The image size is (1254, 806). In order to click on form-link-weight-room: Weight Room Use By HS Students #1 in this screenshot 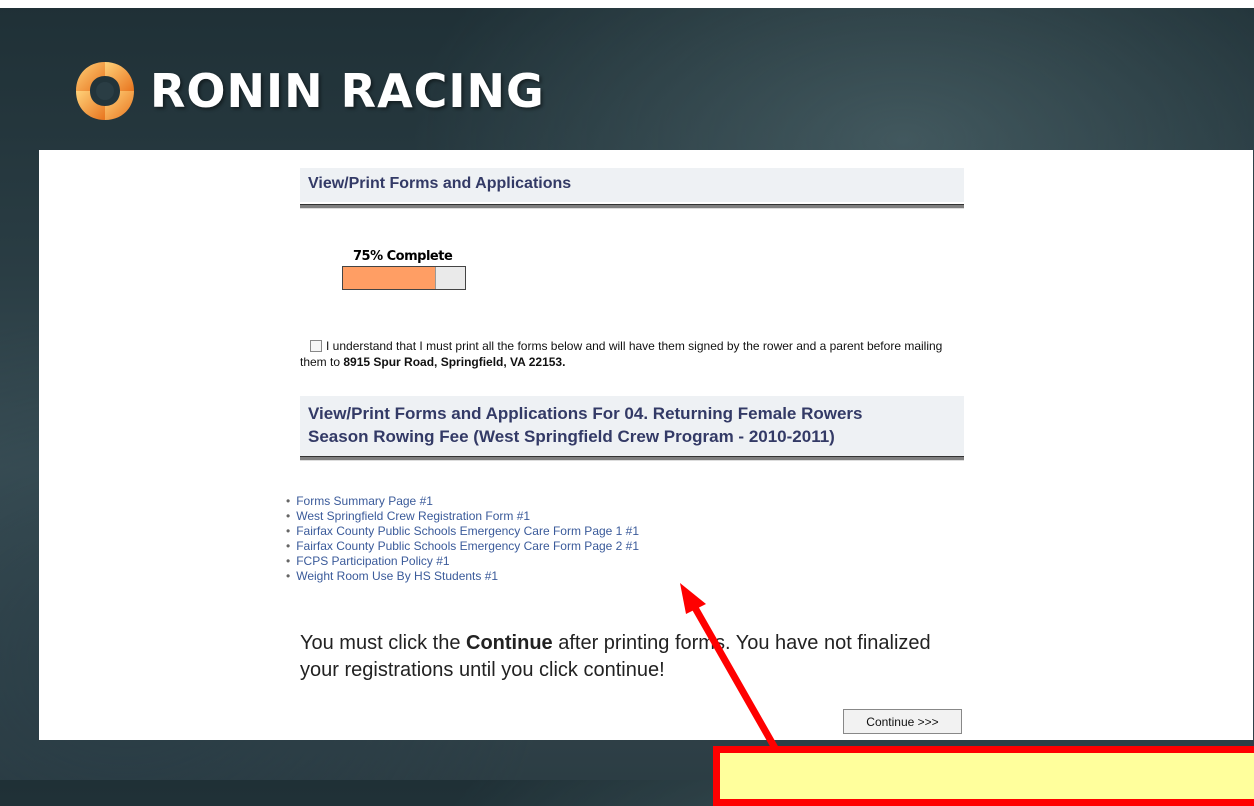, I will do `click(397, 576)`.